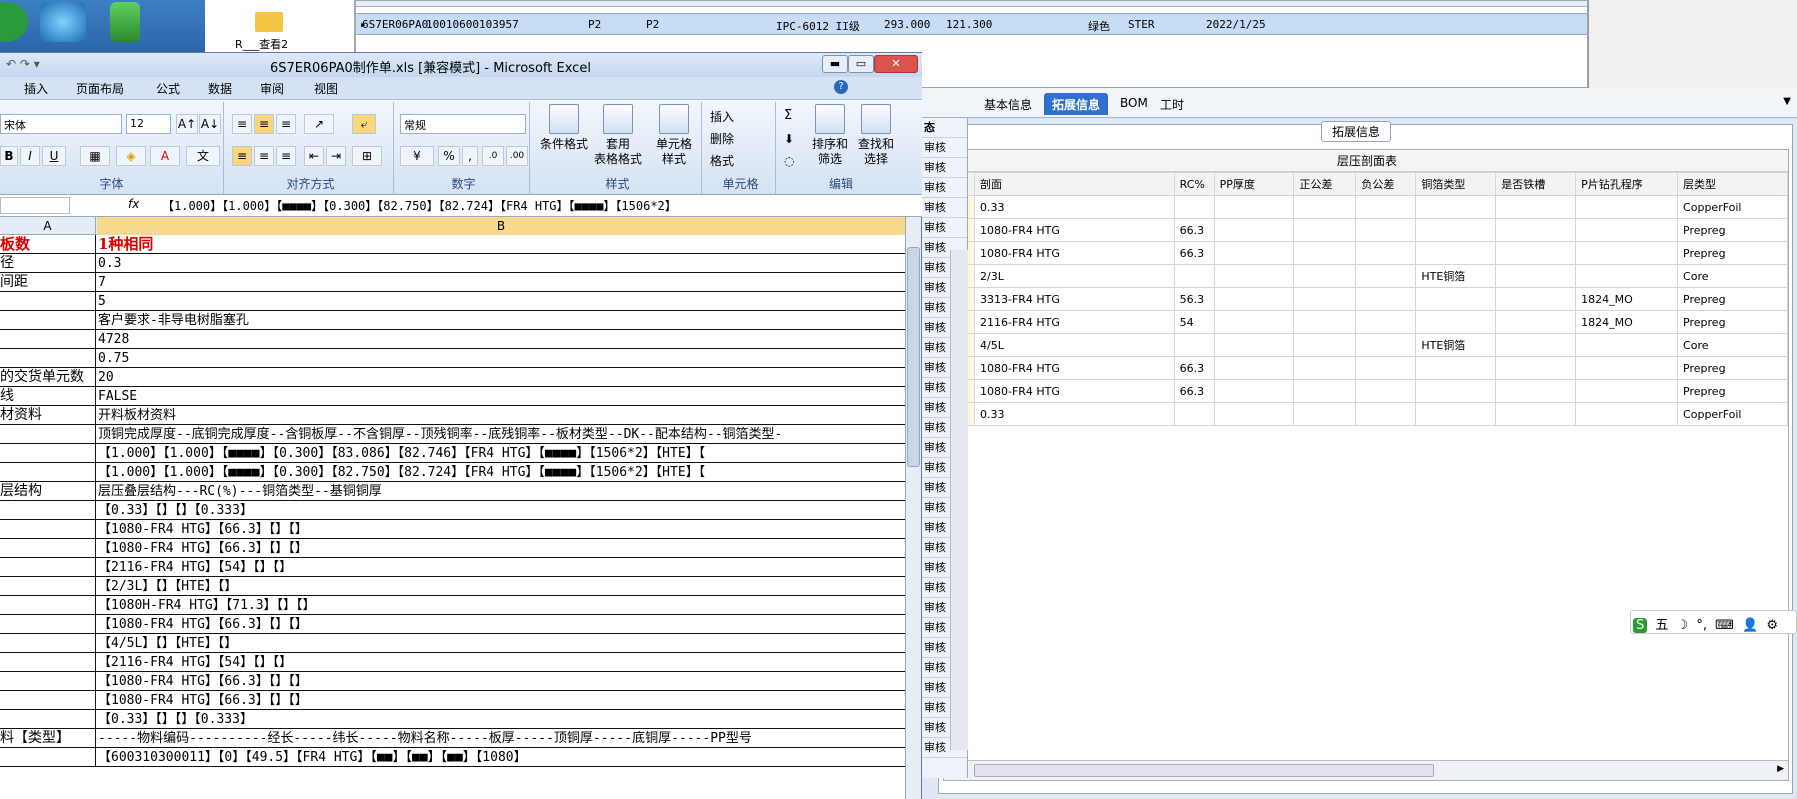 The height and width of the screenshot is (799, 1797). I want to click on layer-cell: 1080-FR4 HTG, so click(1074, 253).